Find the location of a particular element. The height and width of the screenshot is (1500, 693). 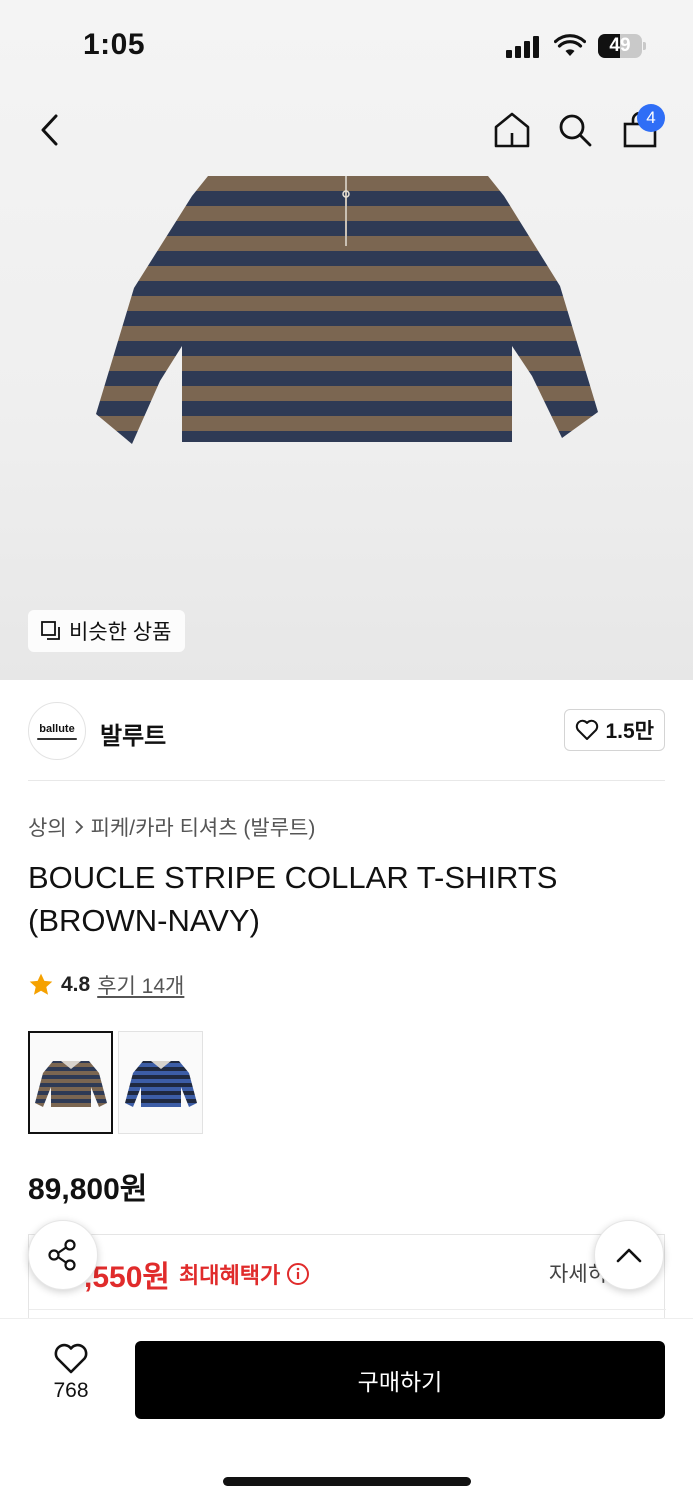

wifi-icon is located at coordinates (570, 45).